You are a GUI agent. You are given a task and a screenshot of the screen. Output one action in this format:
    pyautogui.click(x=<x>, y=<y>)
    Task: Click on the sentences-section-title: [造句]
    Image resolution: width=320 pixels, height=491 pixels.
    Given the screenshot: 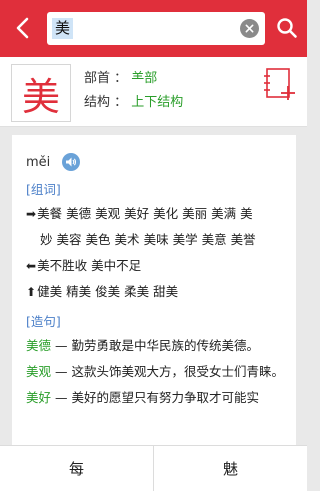 What is the action you would take?
    pyautogui.click(x=43, y=321)
    